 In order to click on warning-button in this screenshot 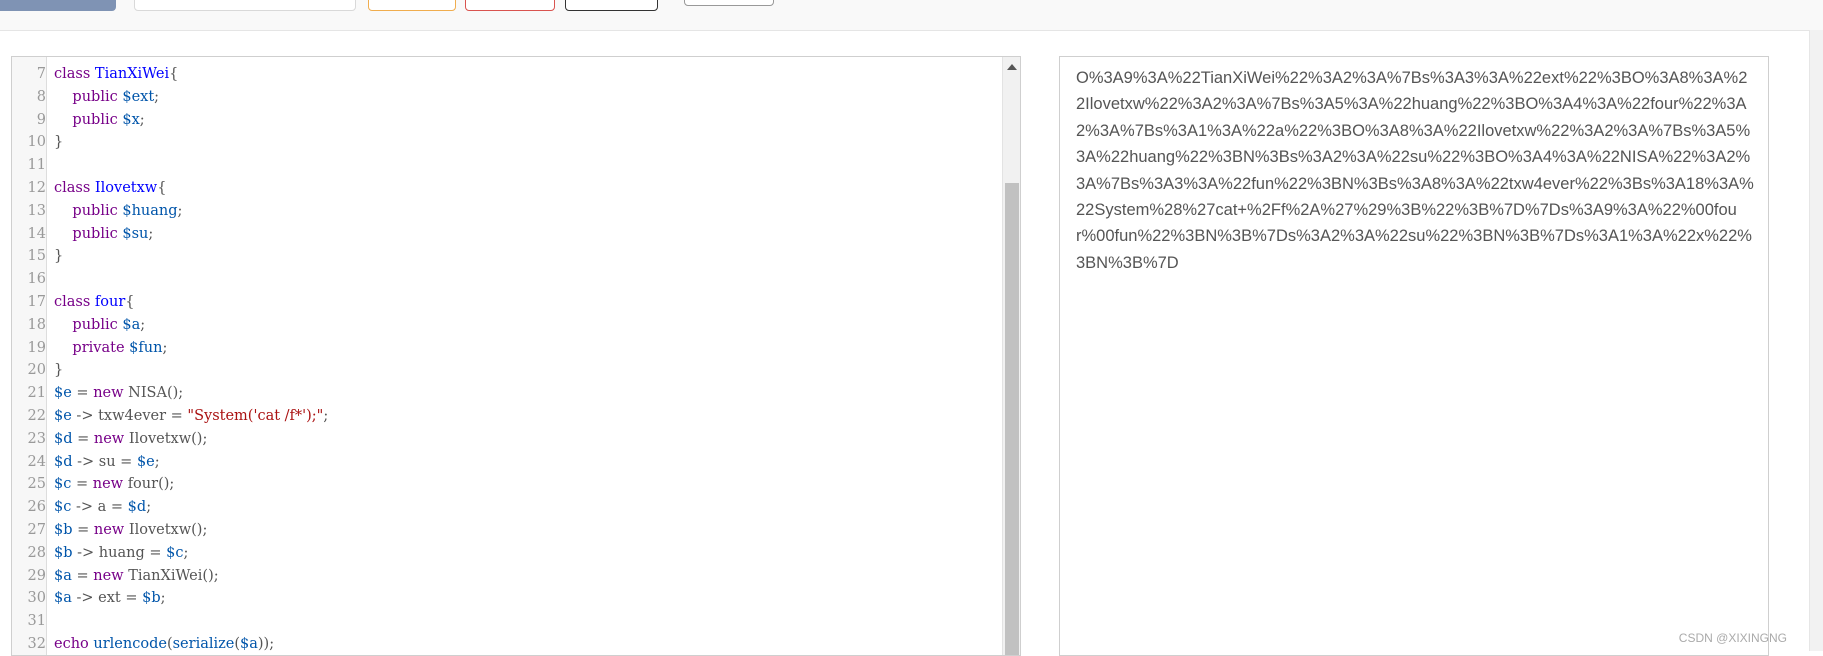, I will do `click(412, 5)`.